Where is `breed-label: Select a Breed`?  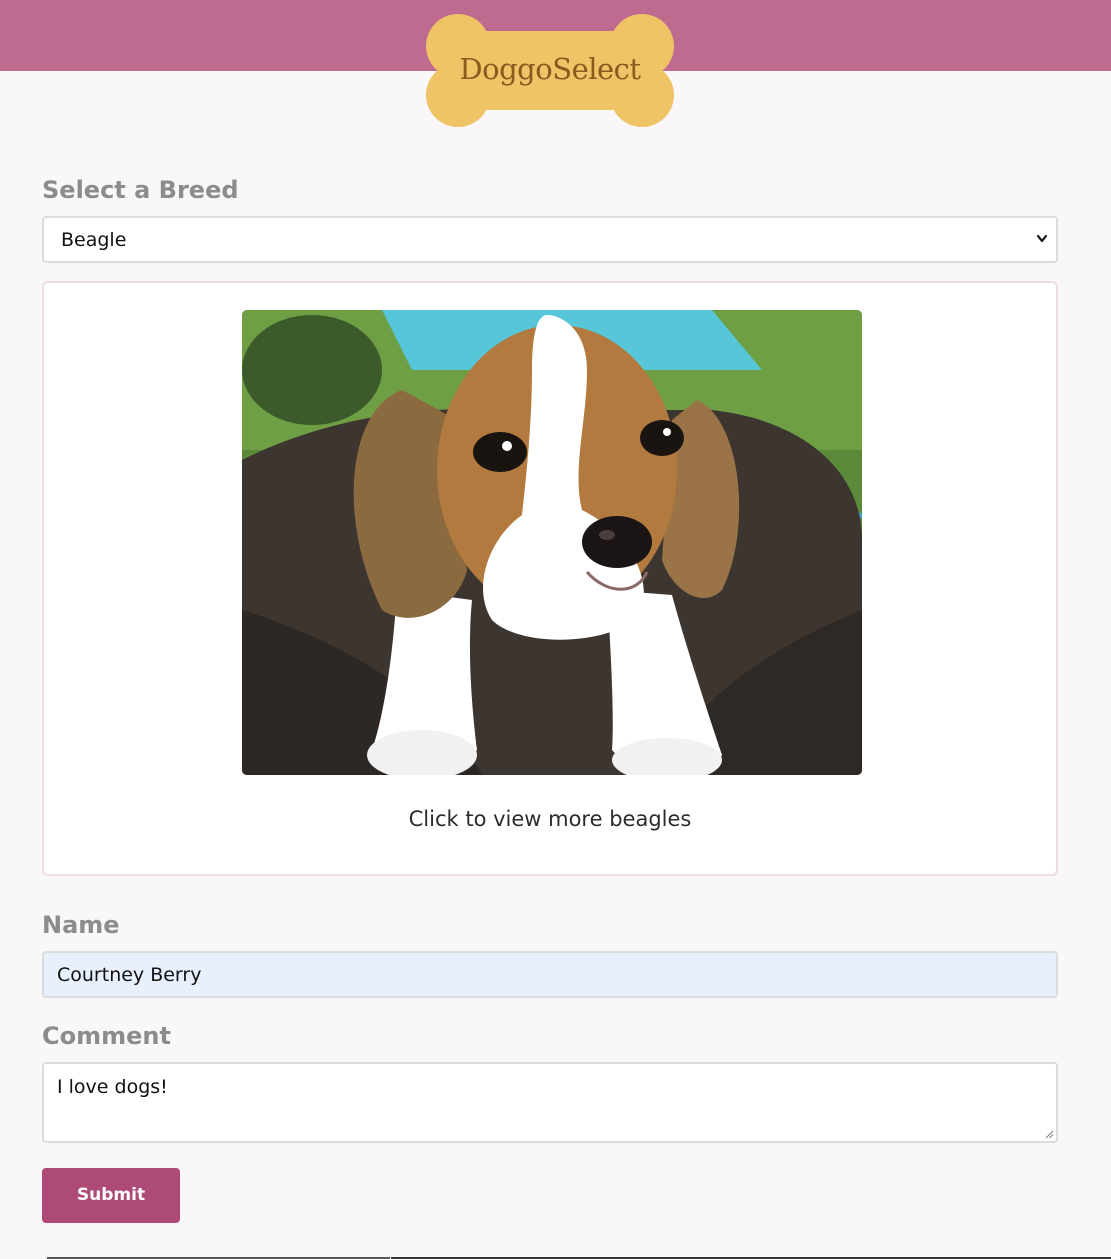 breed-label: Select a Breed is located at coordinates (140, 190).